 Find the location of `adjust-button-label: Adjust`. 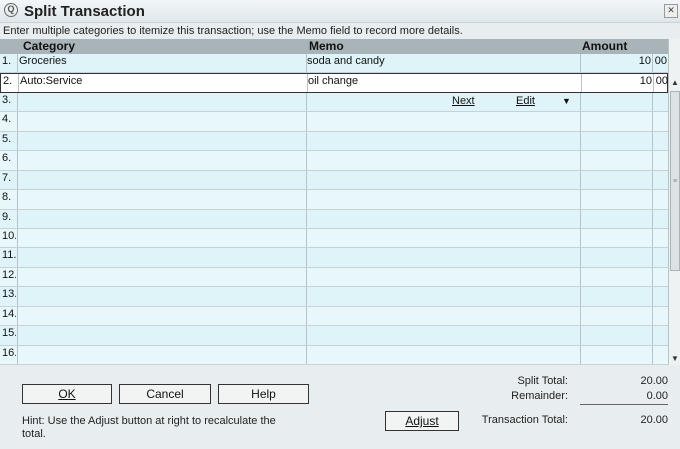

adjust-button-label: Adjust is located at coordinates (422, 421).